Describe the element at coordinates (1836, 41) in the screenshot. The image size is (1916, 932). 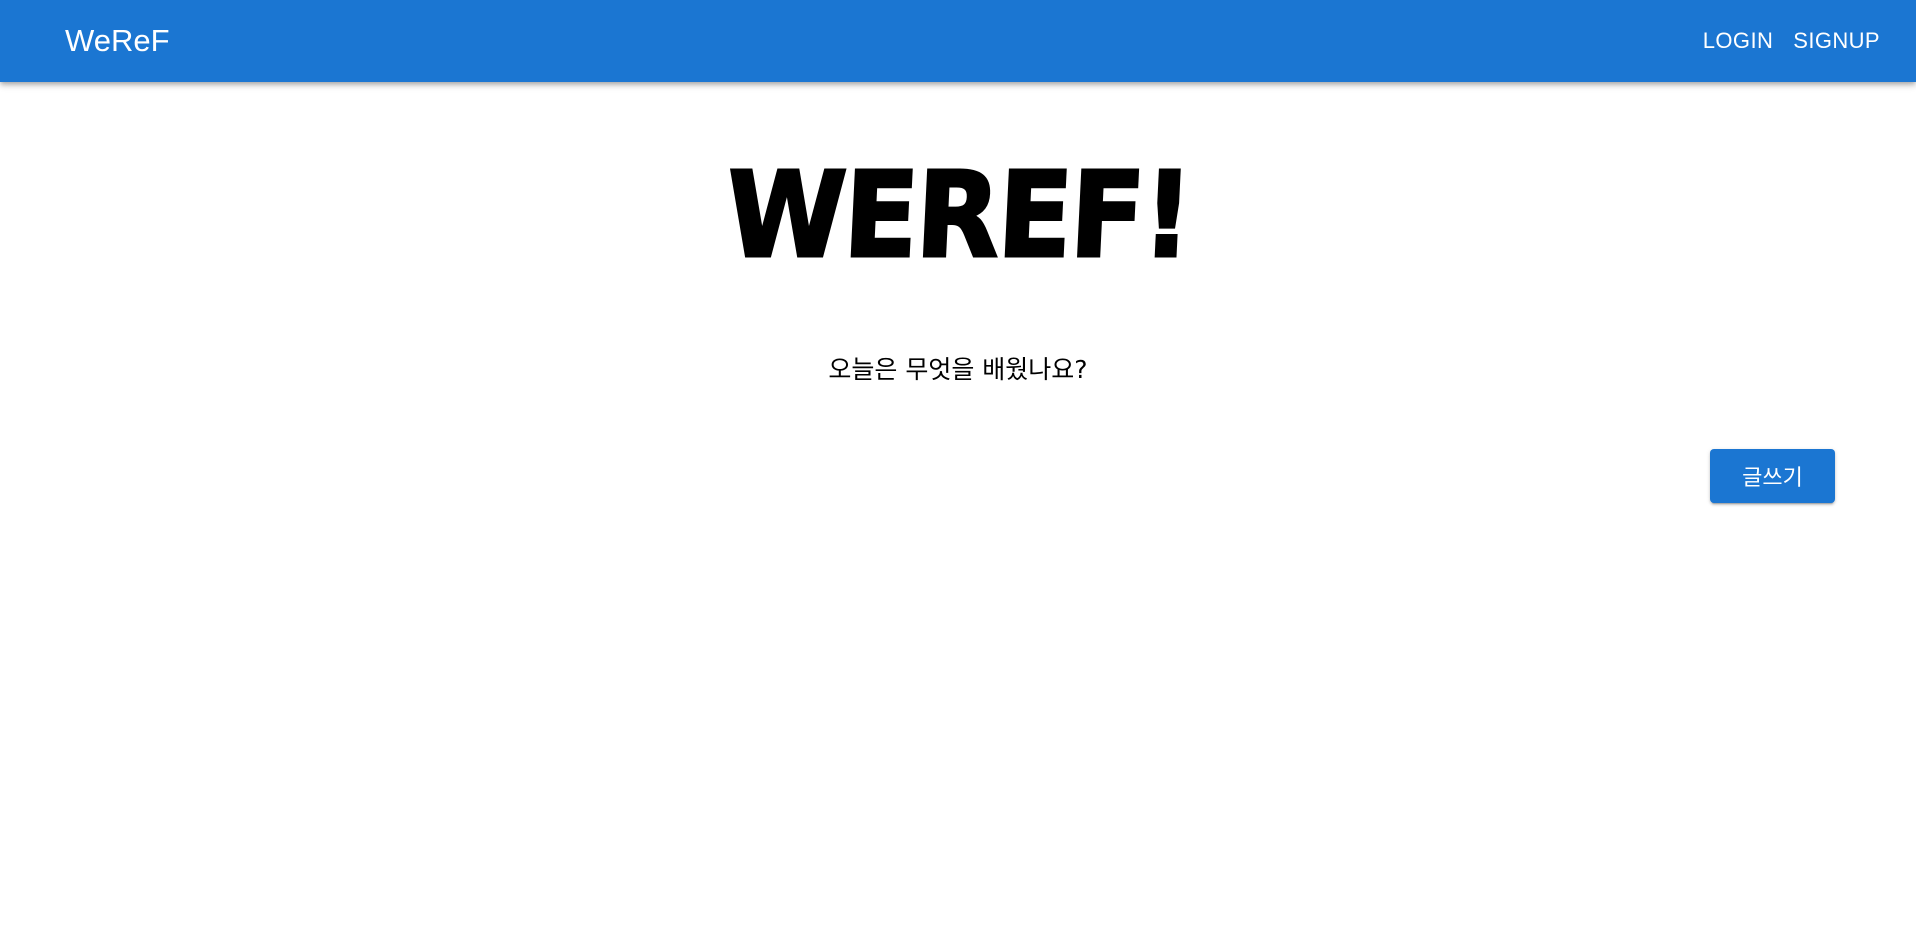
I see `signup-link: SIGNUP` at that location.